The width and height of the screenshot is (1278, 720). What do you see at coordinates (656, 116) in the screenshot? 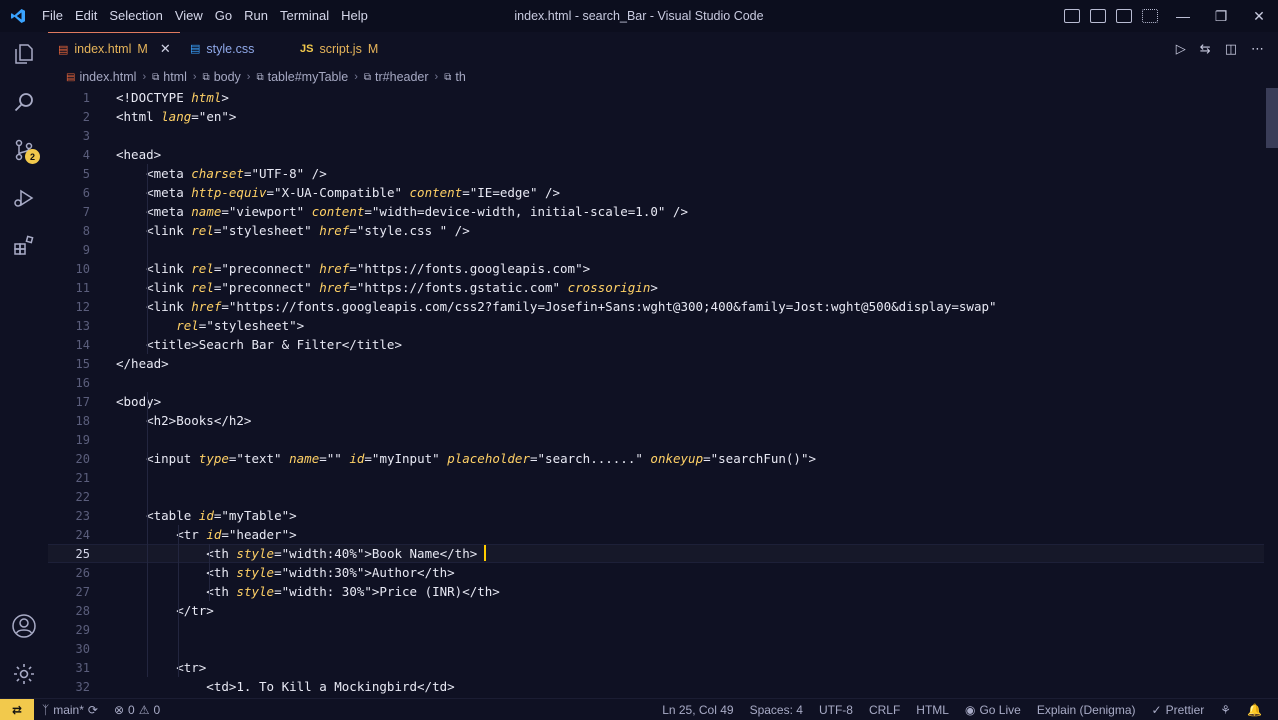
I see `code-line: 2 <html lang="en">` at bounding box center [656, 116].